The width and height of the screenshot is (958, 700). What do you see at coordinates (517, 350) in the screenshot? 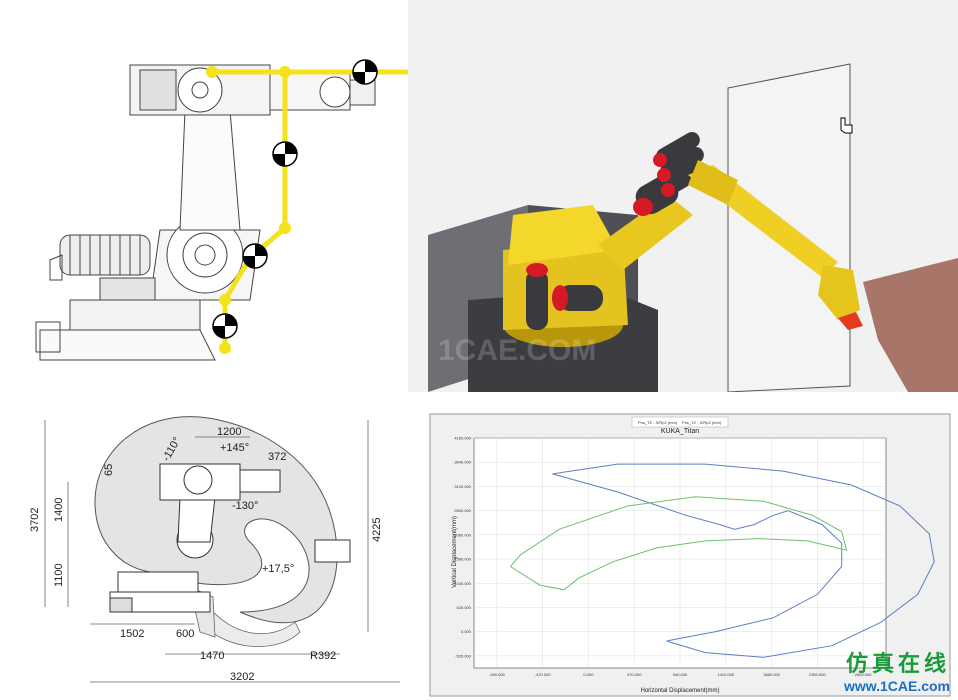
I see `faint-watermark: 1CAE.COM` at bounding box center [517, 350].